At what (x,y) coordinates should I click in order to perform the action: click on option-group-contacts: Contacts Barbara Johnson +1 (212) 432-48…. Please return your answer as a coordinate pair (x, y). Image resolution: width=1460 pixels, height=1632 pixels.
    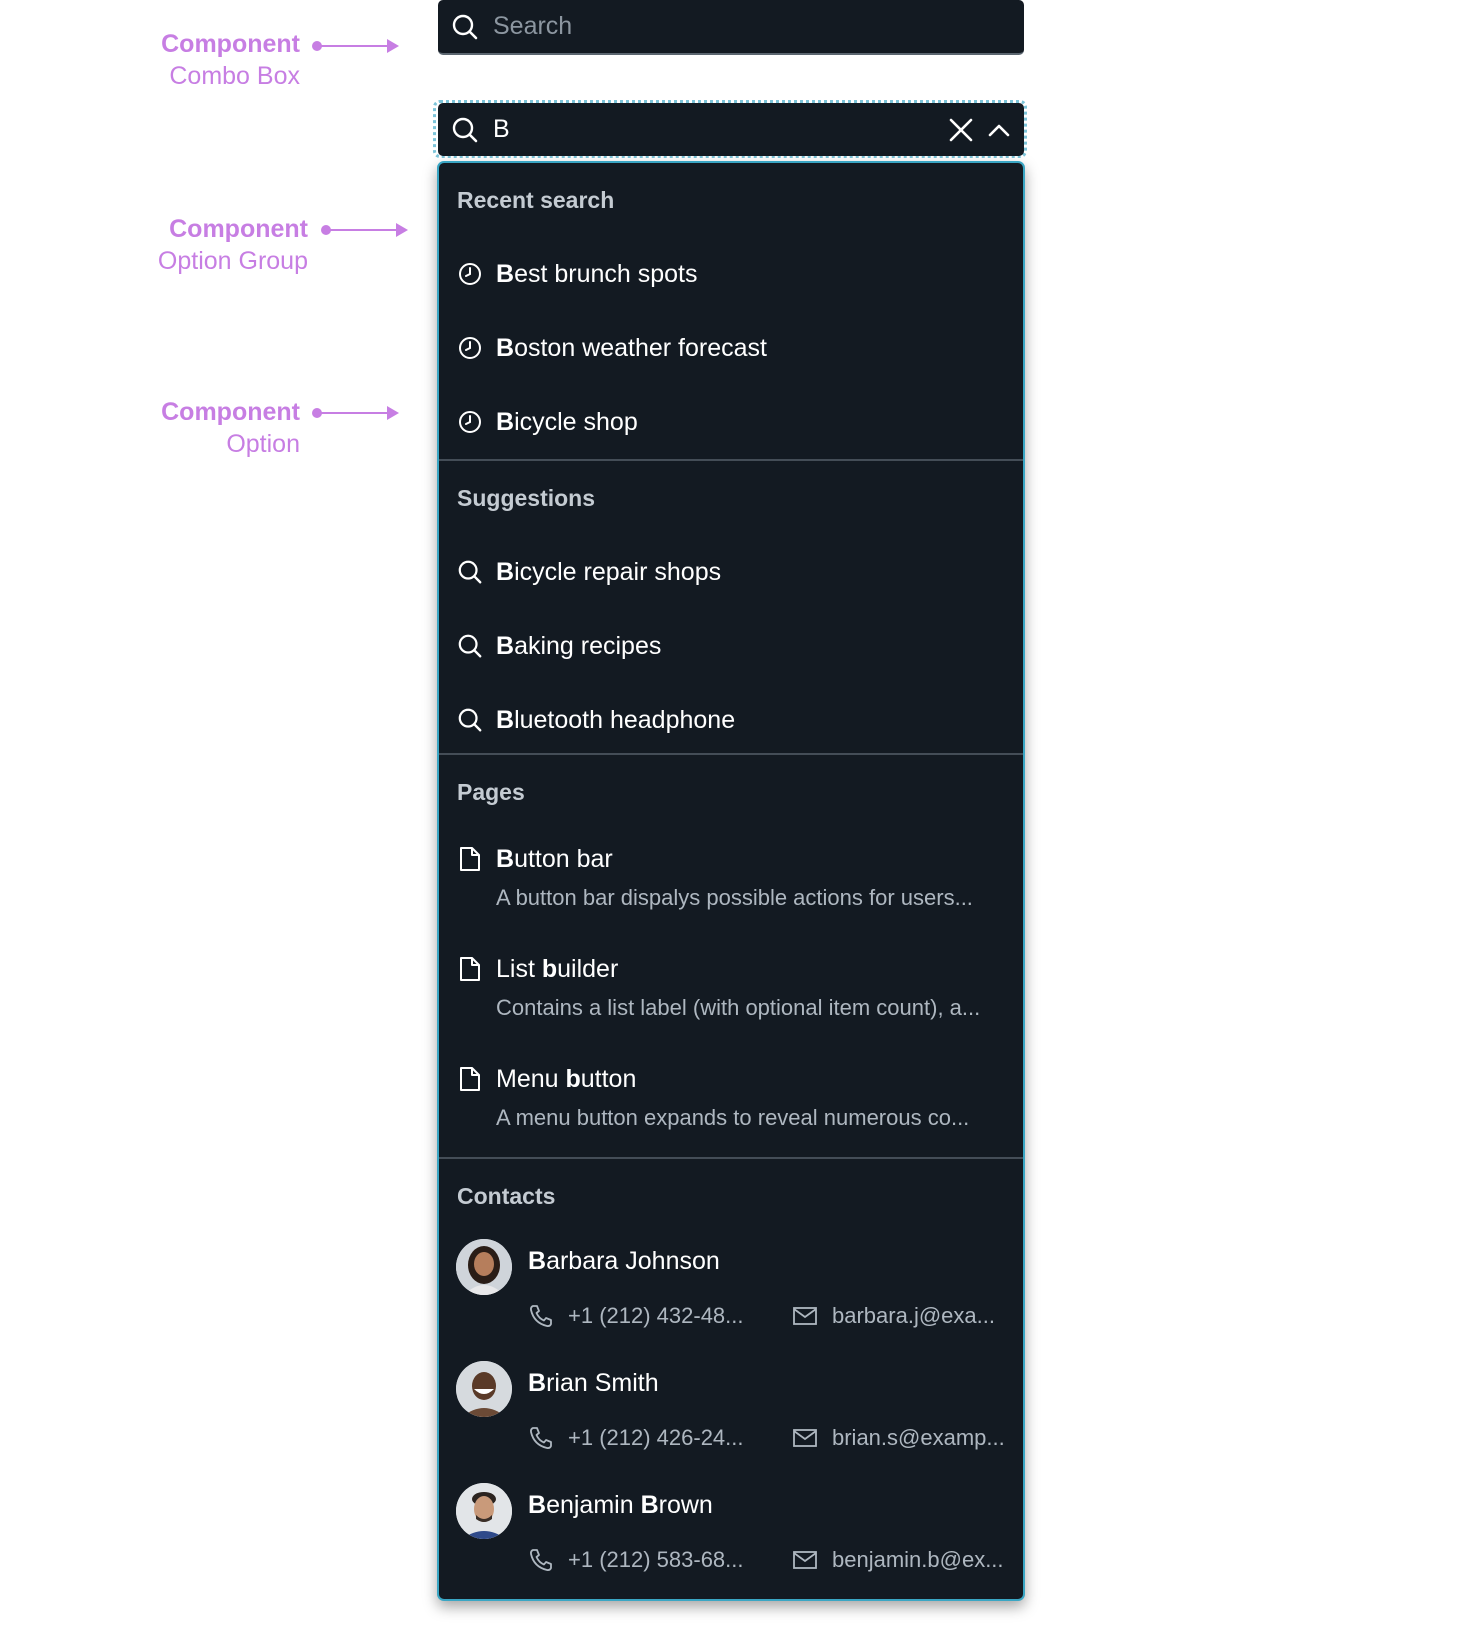
    Looking at the image, I should click on (731, 1378).